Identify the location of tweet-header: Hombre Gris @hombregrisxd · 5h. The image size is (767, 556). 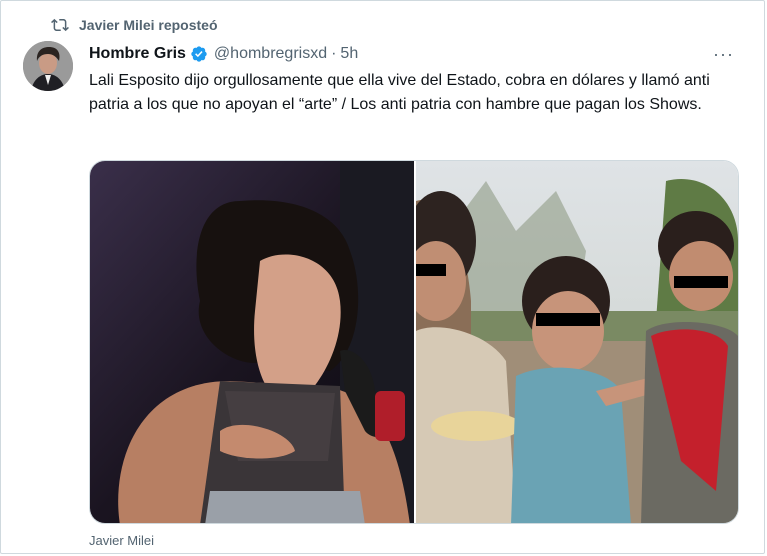
(223, 54).